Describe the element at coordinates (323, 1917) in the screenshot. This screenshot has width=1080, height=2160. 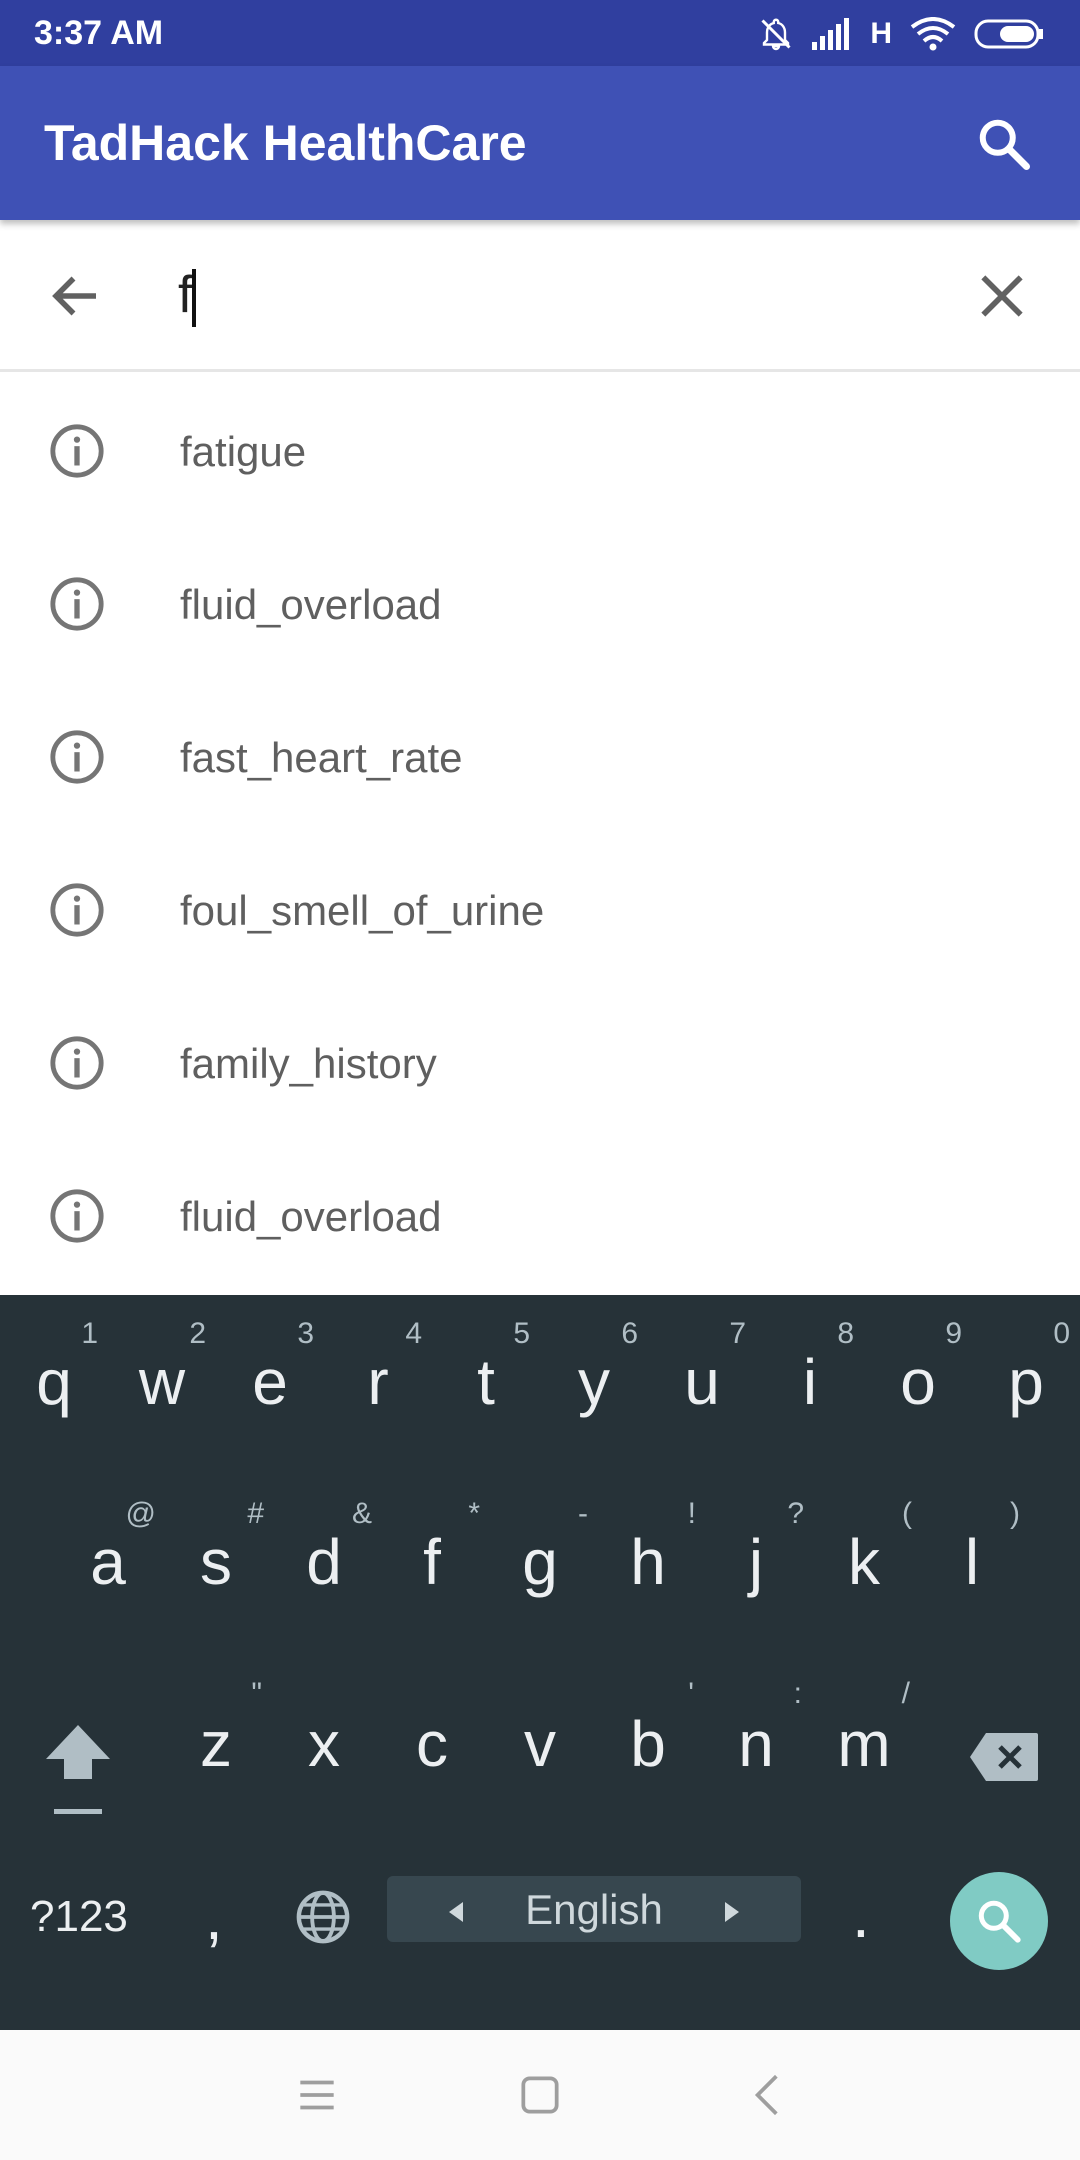
I see `globe-icon` at that location.